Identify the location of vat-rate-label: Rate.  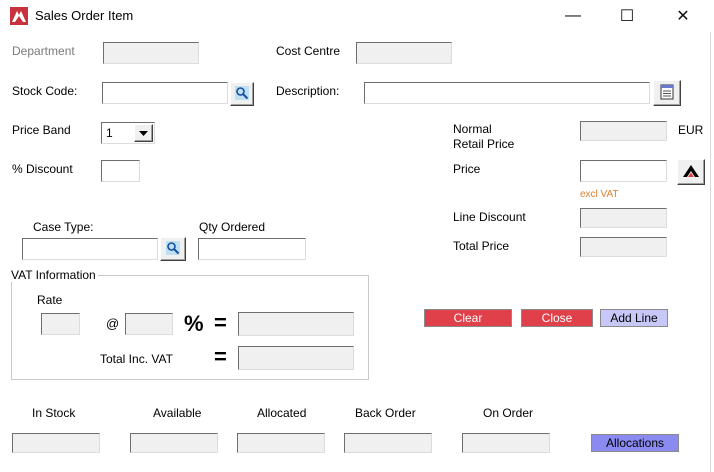
(50, 300).